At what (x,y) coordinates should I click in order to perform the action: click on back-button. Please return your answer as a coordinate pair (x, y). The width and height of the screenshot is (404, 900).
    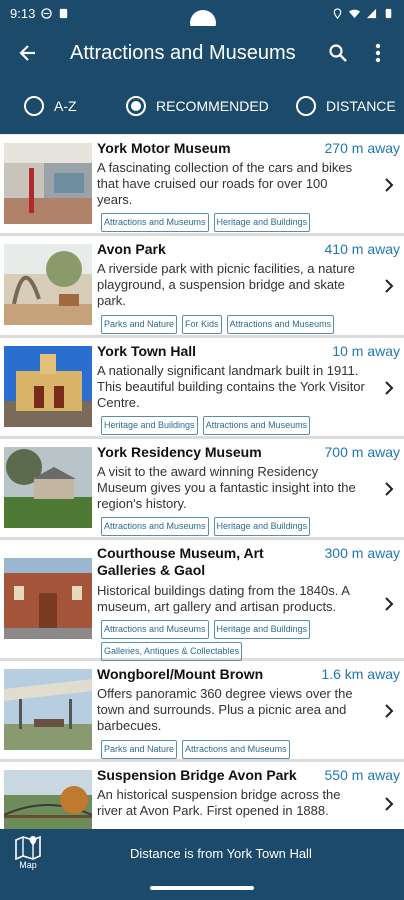
    Looking at the image, I should click on (28, 53).